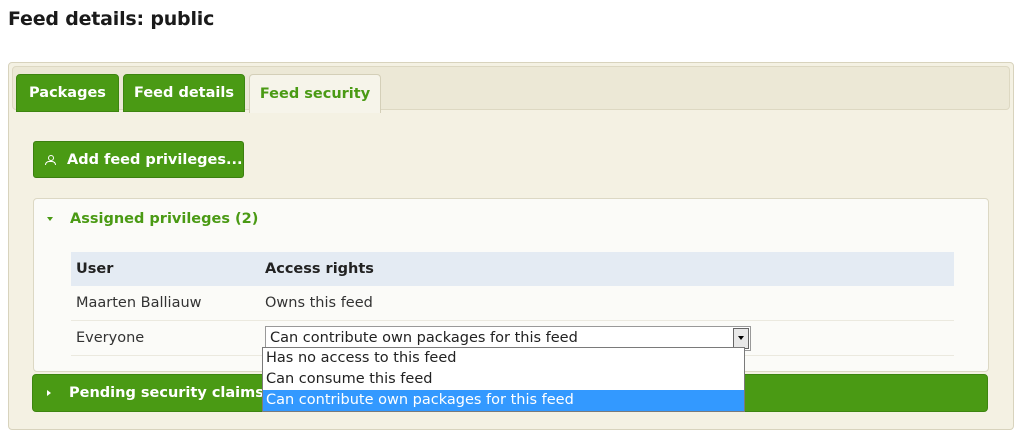  What do you see at coordinates (165, 303) in the screenshot?
I see `user-cell: Maarten Balliauw` at bounding box center [165, 303].